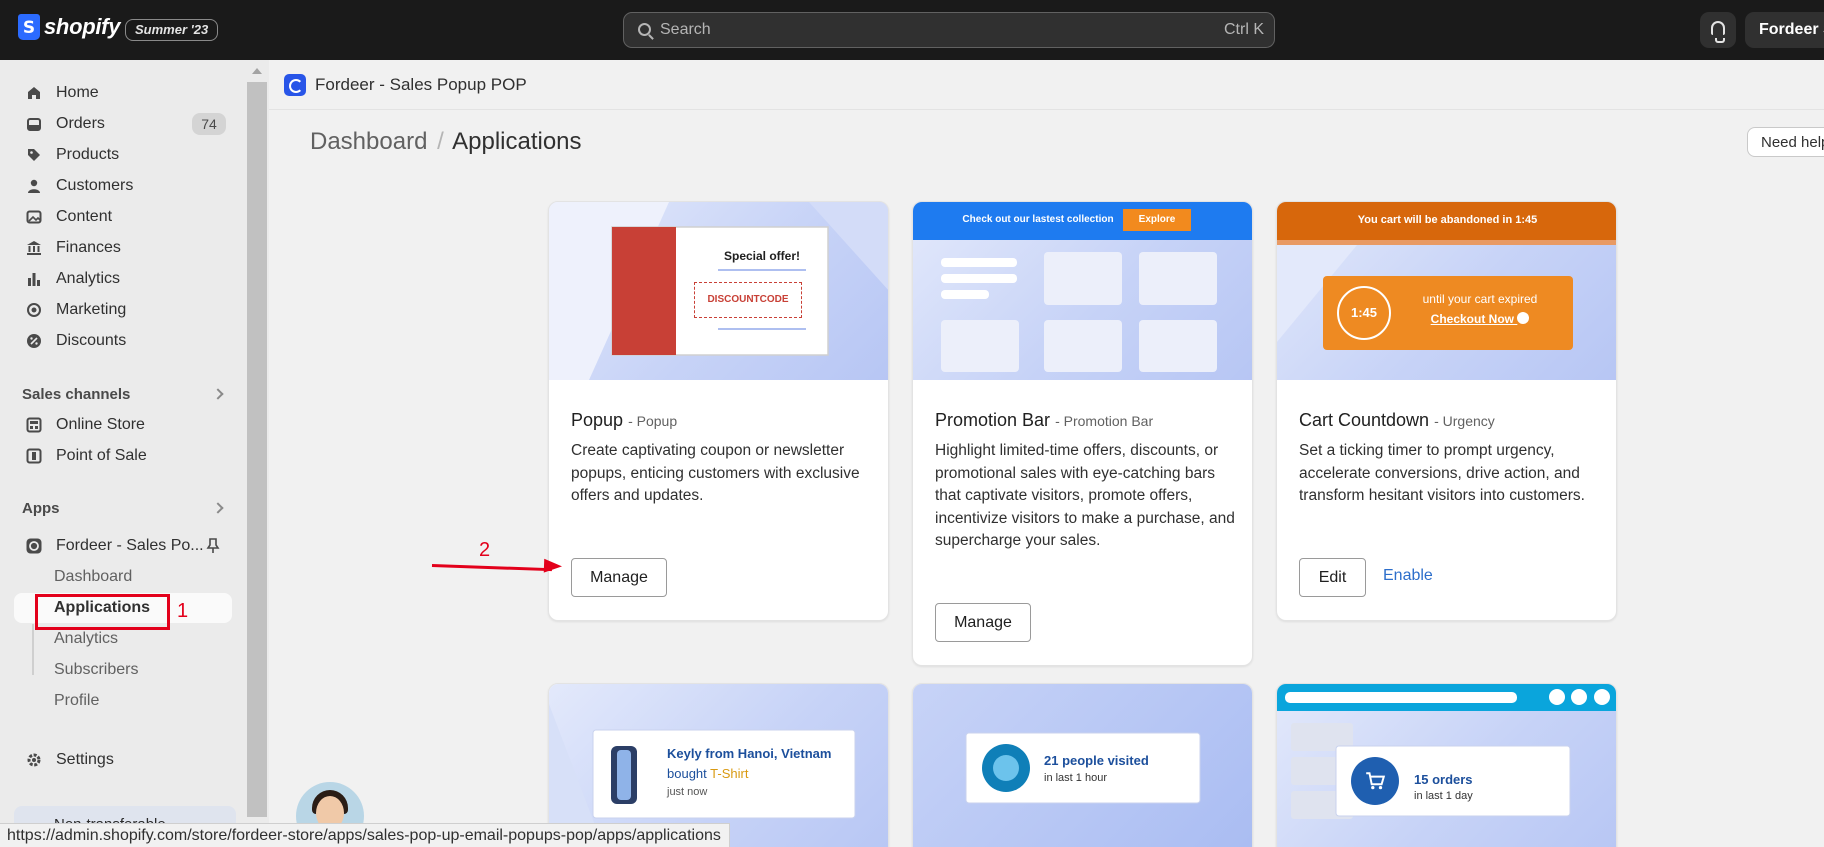 This screenshot has width=1824, height=847. Describe the element at coordinates (100, 424) in the screenshot. I see `sidebar-item-label: Online Store` at that location.